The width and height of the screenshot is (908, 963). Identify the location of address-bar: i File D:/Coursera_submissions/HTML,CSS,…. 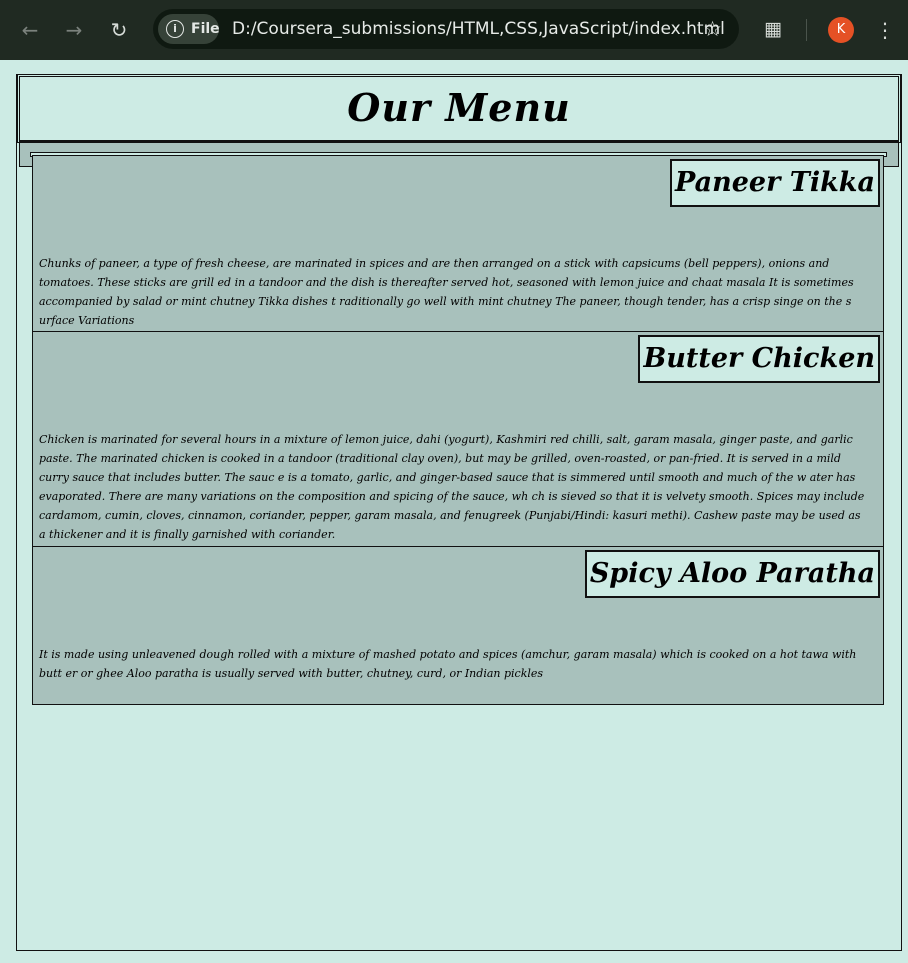
(446, 29).